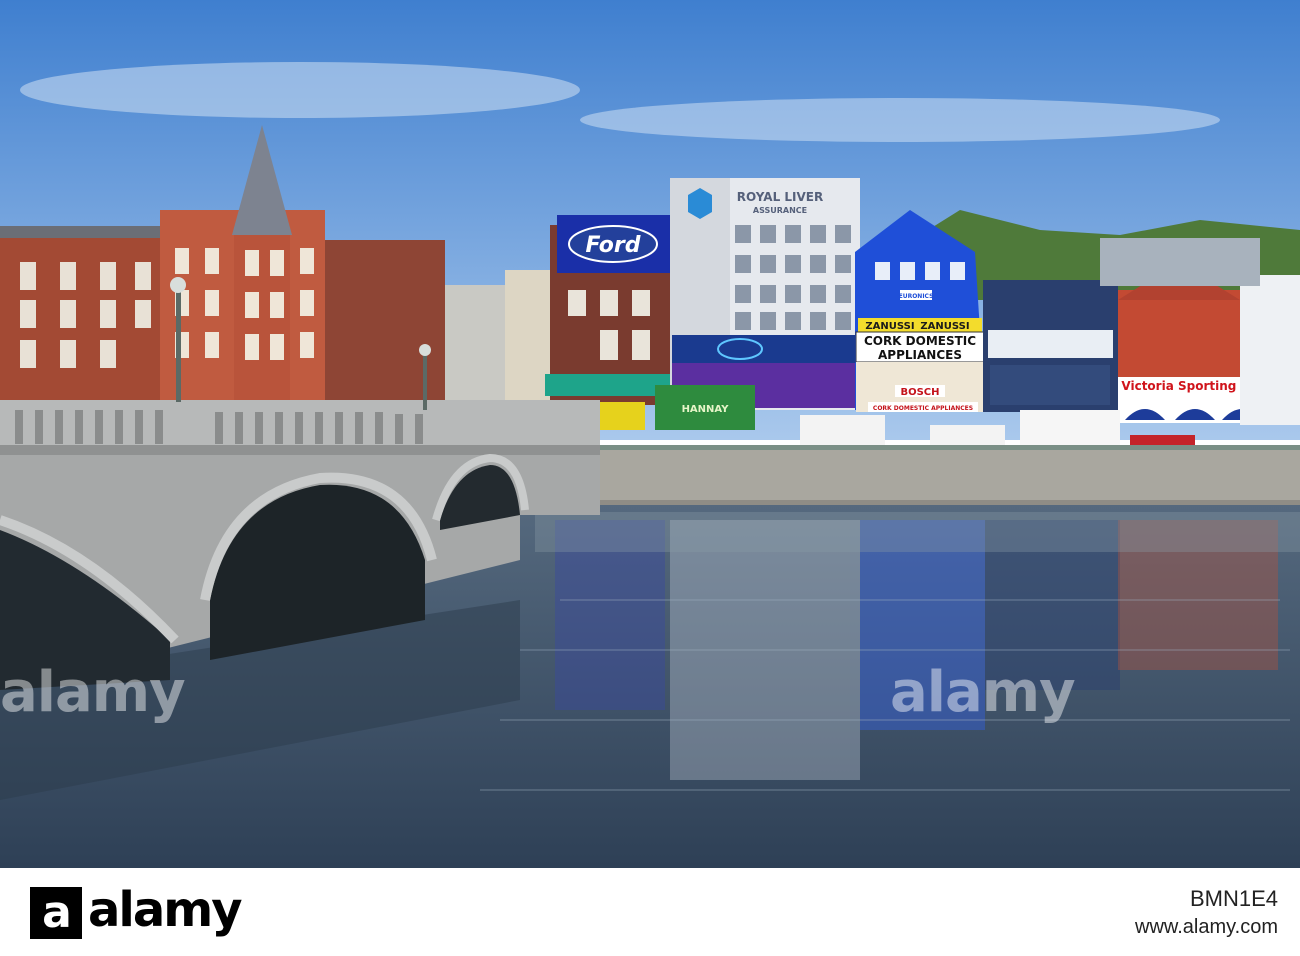 The image size is (1300, 956). Describe the element at coordinates (917, 532) in the screenshot. I see `reflection-quay` at that location.